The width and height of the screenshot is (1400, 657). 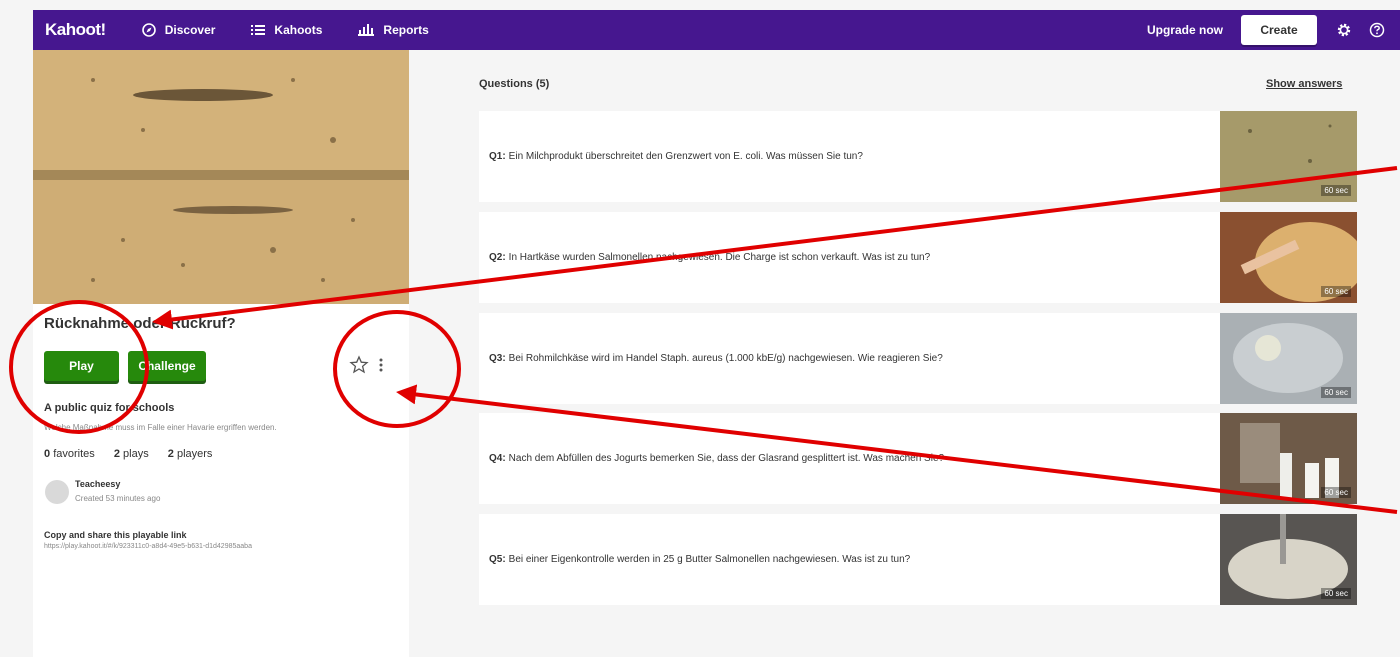 I want to click on plays-label: plays, so click(x=136, y=454).